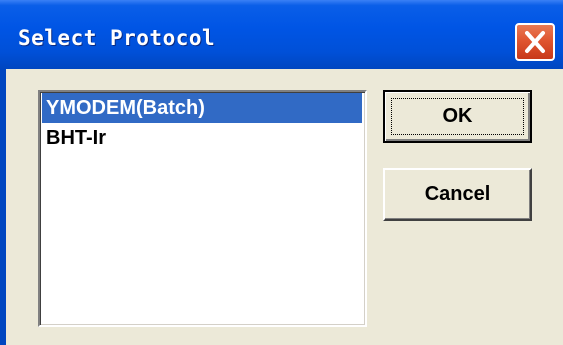  I want to click on close-icon, so click(535, 42).